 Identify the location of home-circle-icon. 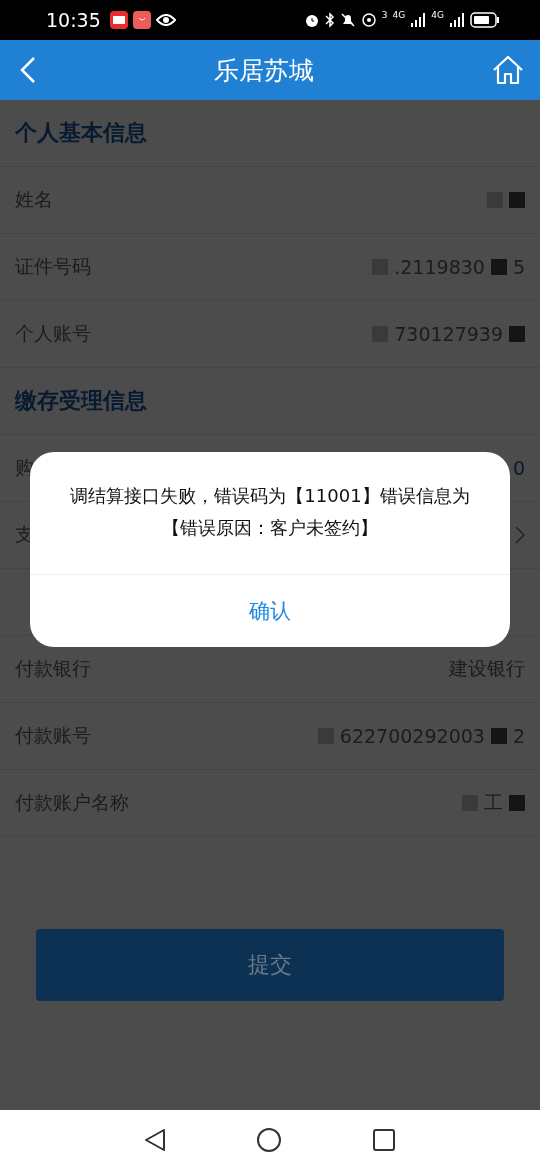
(269, 1140).